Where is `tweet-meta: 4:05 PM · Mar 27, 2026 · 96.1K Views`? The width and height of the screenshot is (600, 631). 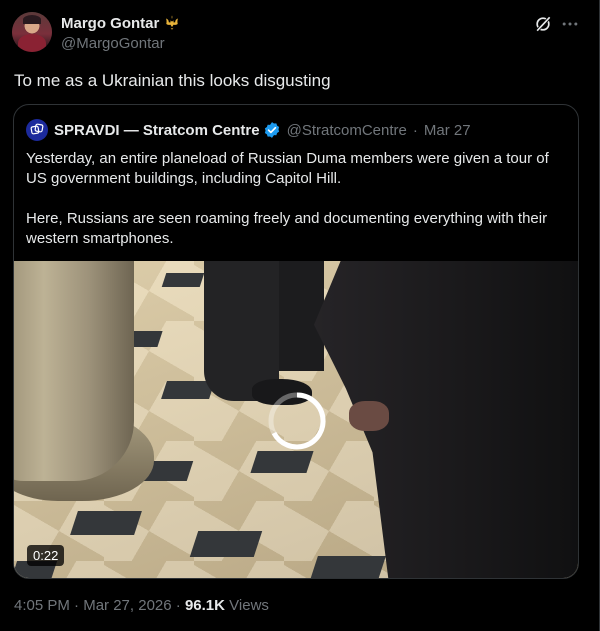
tweet-meta: 4:05 PM · Mar 27, 2026 · 96.1K Views is located at coordinates (141, 605).